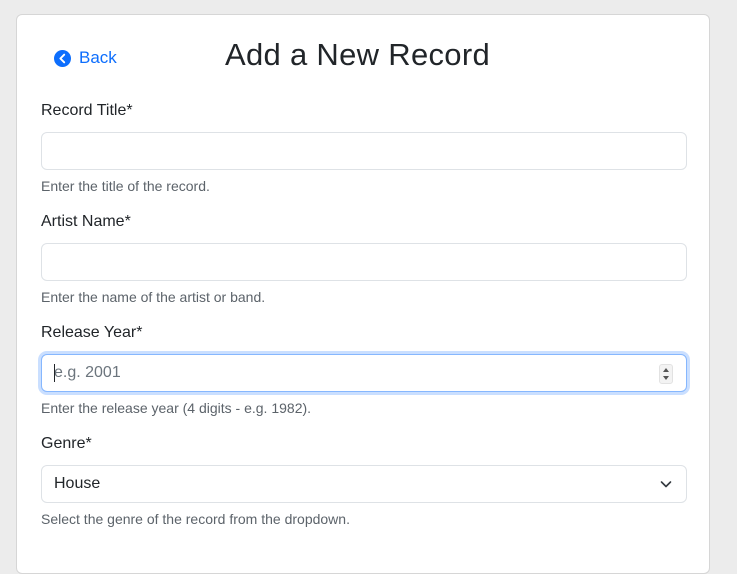 The image size is (737, 574). What do you see at coordinates (666, 378) in the screenshot?
I see `spin-down-icon` at bounding box center [666, 378].